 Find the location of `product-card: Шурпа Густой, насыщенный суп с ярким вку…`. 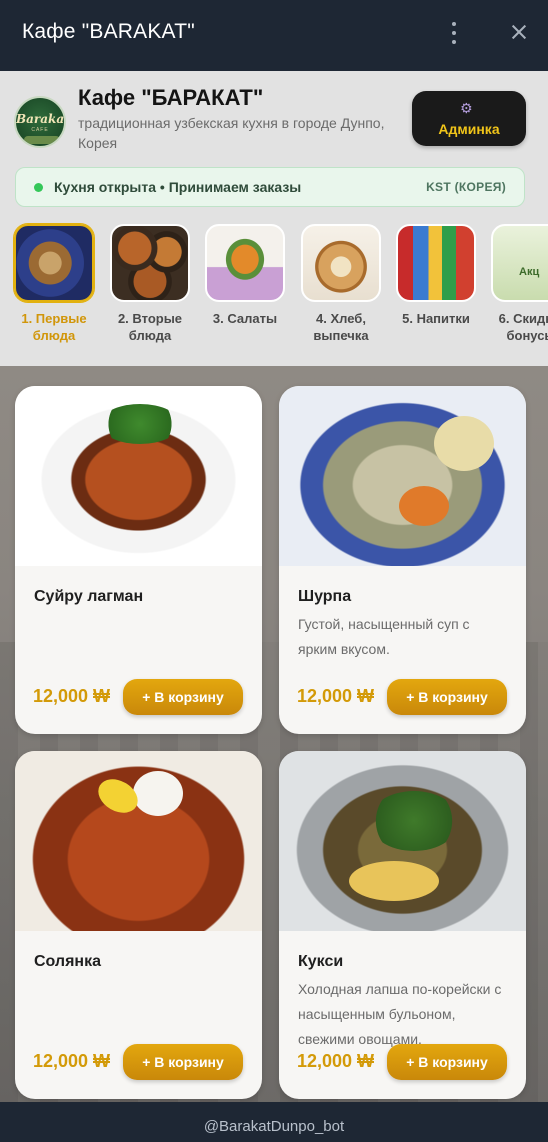

product-card: Шурпа Густой, насыщенный суп с ярким вку… is located at coordinates (402, 560).